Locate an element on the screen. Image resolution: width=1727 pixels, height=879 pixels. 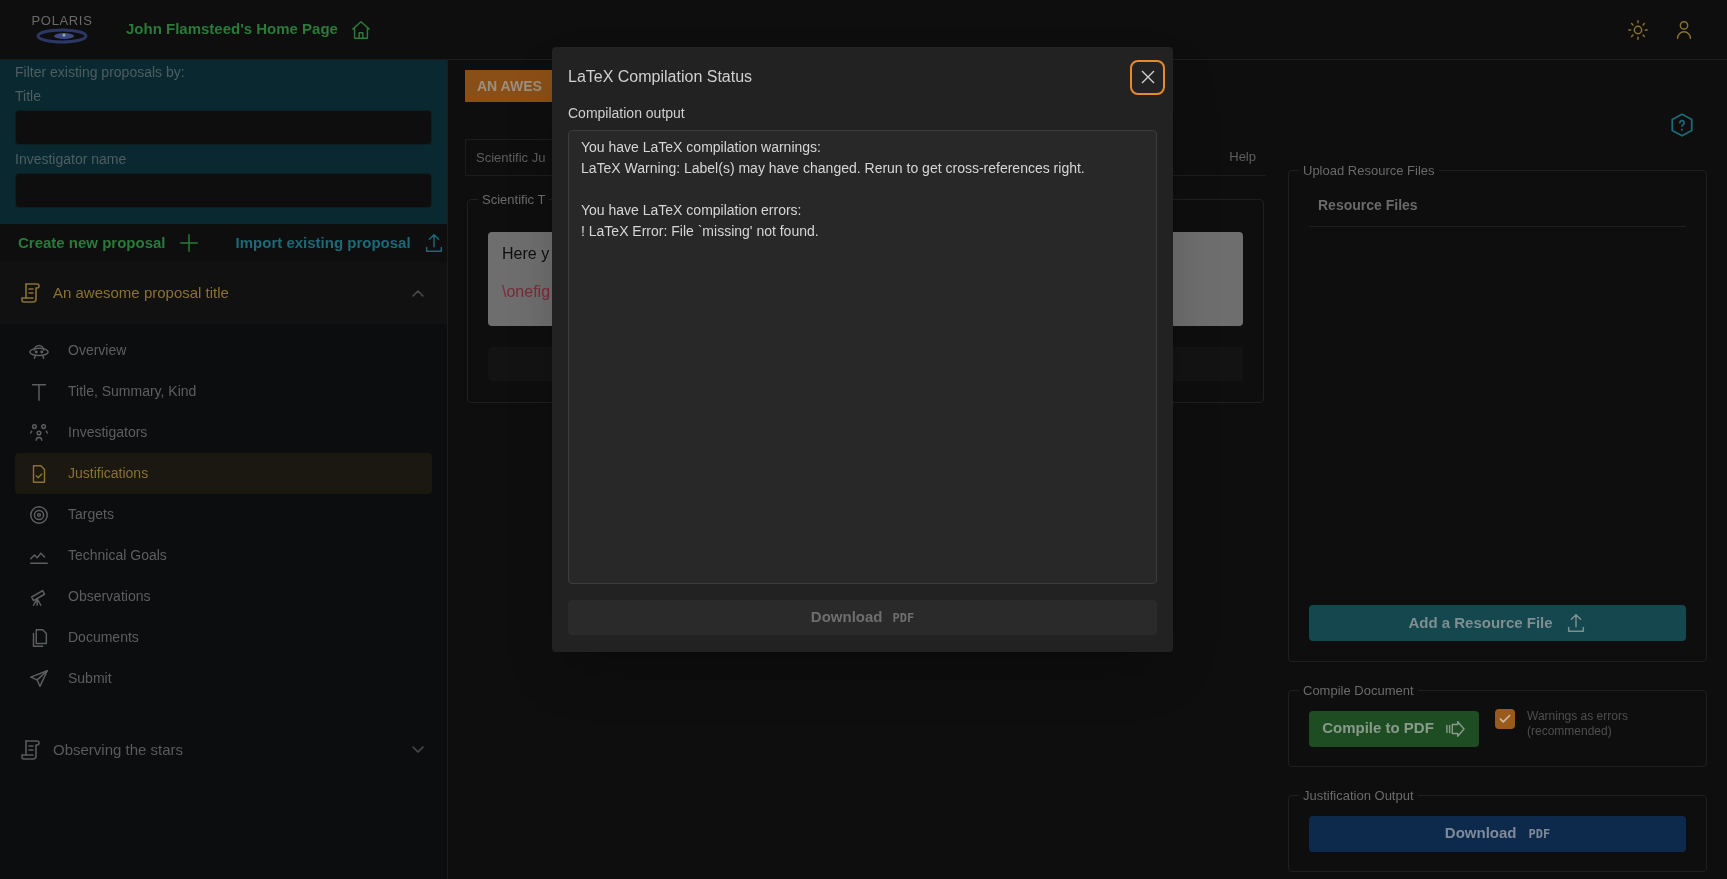
column-header: Resource Files is located at coordinates (1368, 205).